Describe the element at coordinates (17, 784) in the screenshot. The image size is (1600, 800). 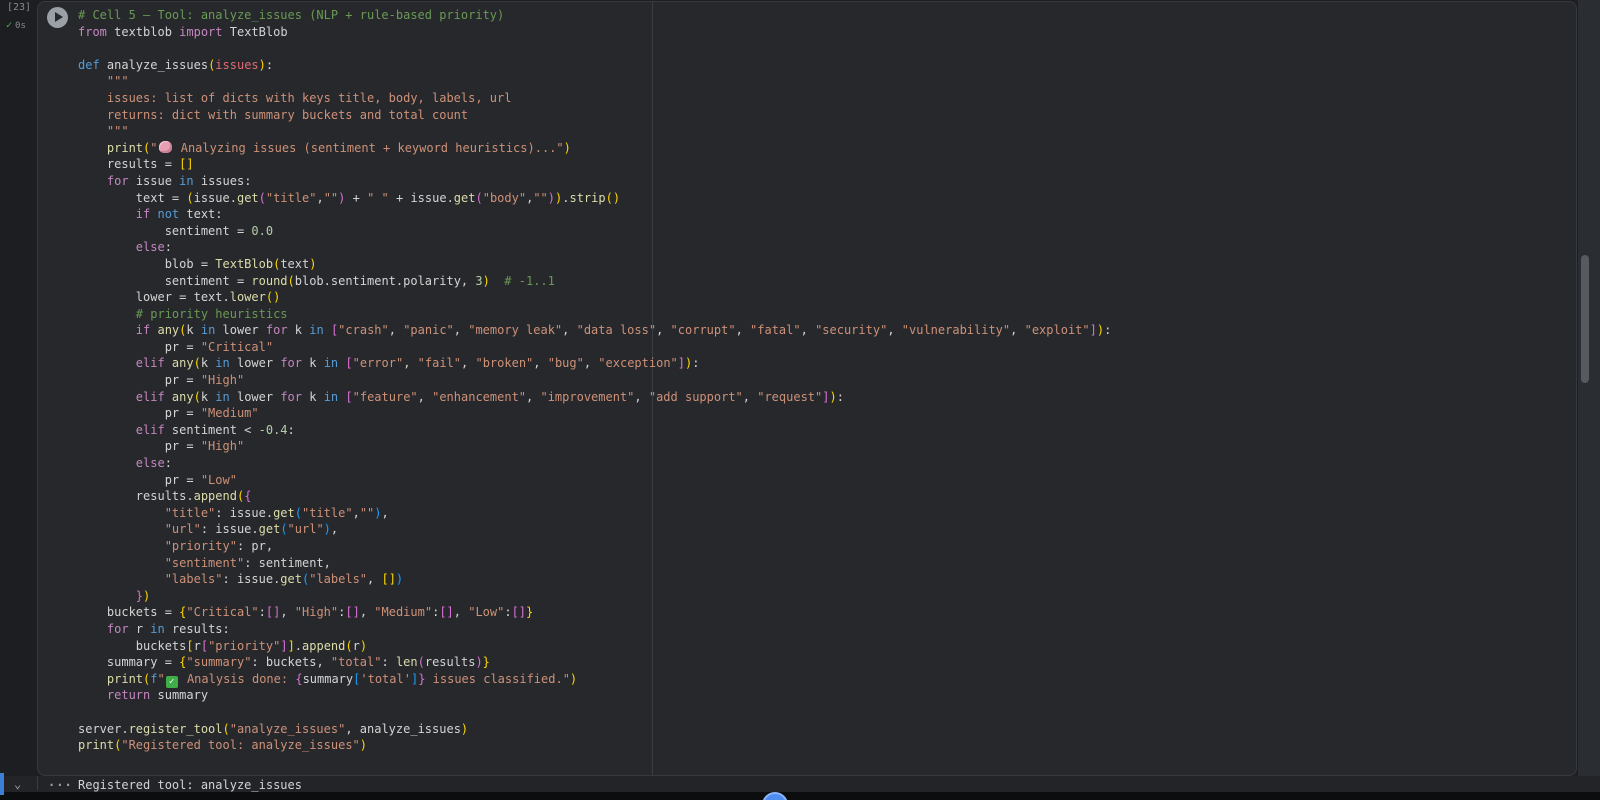
I see `collapse-output-chevron-icon: ⌄` at that location.